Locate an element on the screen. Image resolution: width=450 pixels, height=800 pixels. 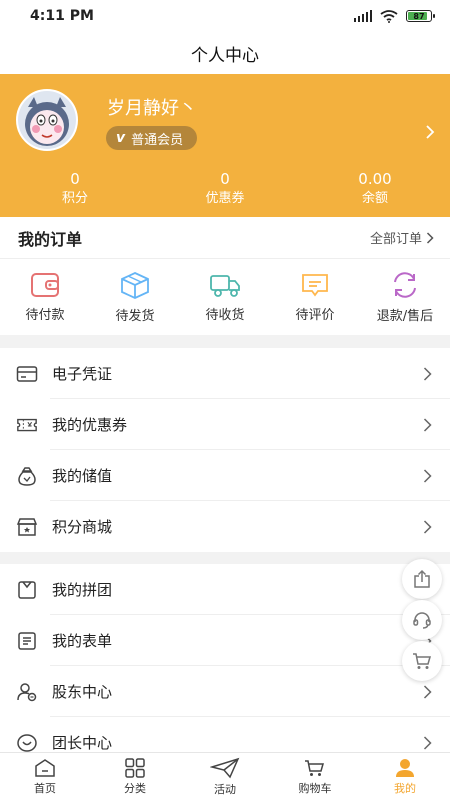
menu-item-label: 积分商城 is located at coordinates (82, 527).